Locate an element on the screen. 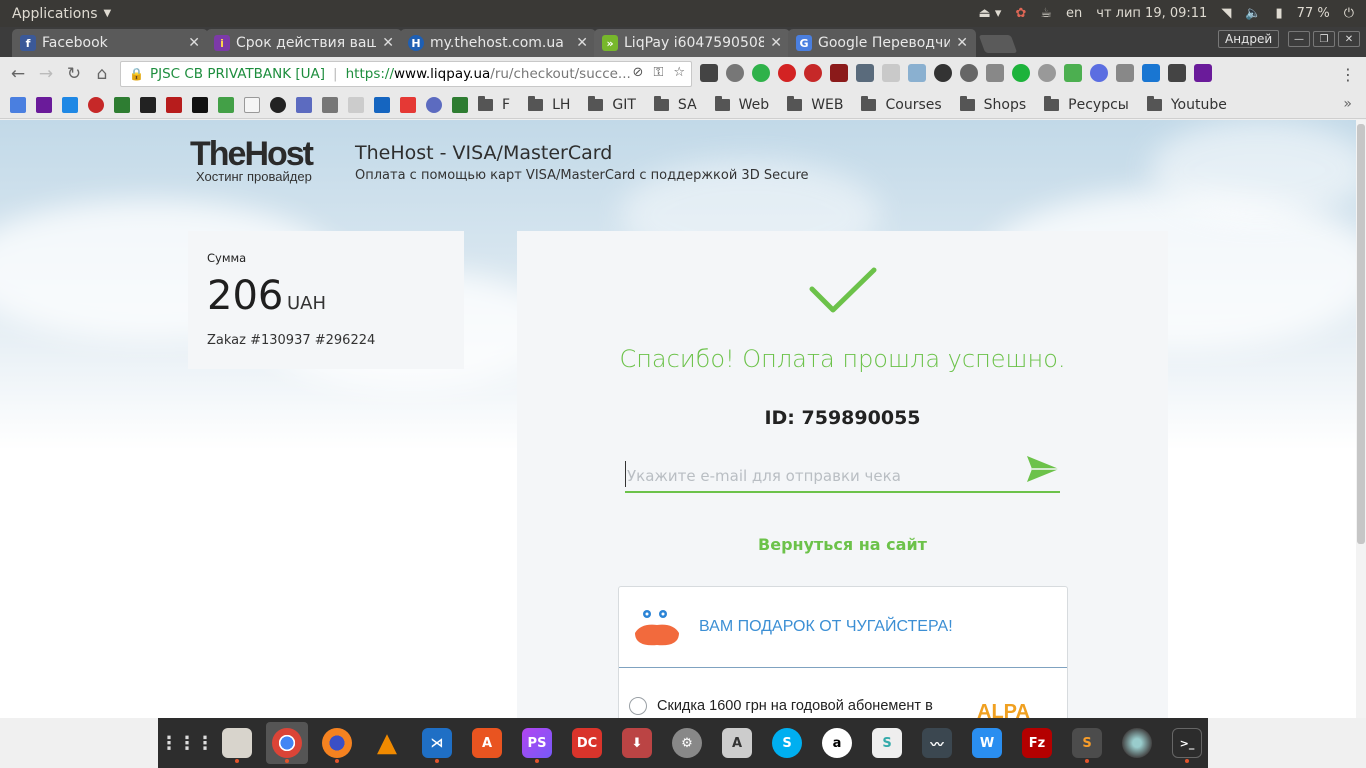 Image resolution: width=1366 pixels, height=768 pixels. menu-icon: ⋮ is located at coordinates (1348, 74).